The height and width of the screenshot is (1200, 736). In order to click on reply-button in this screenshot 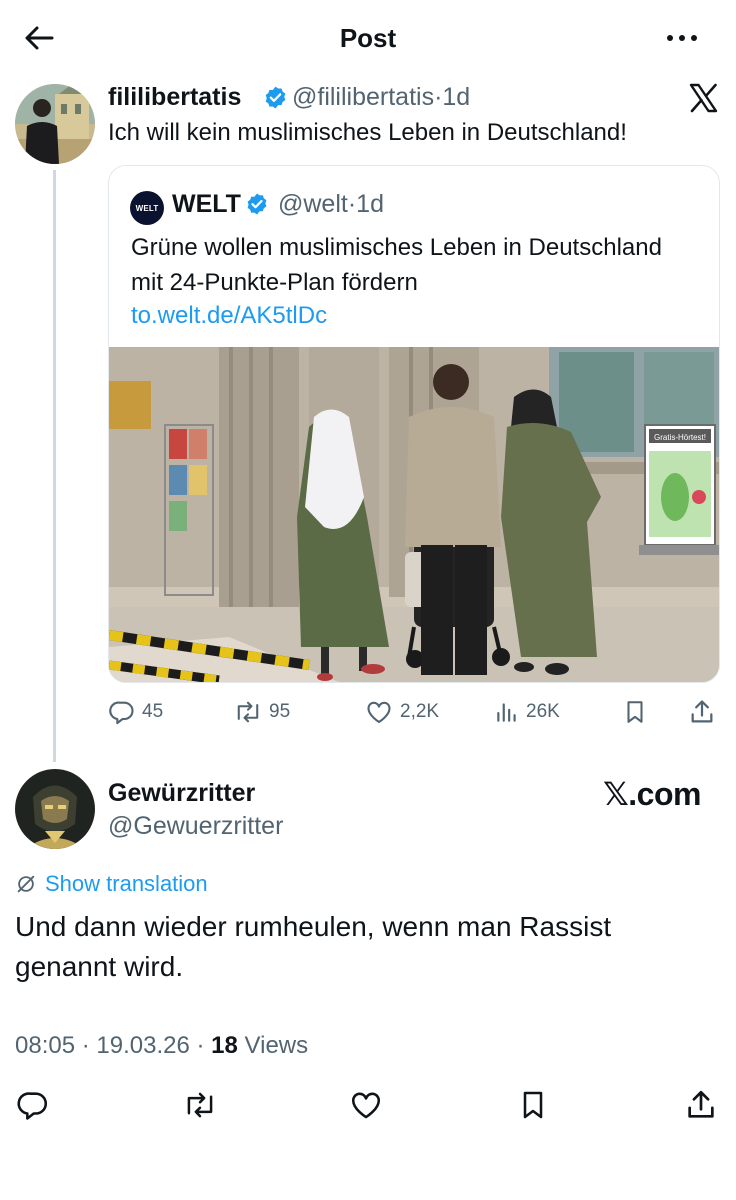, I will do `click(33, 1105)`.